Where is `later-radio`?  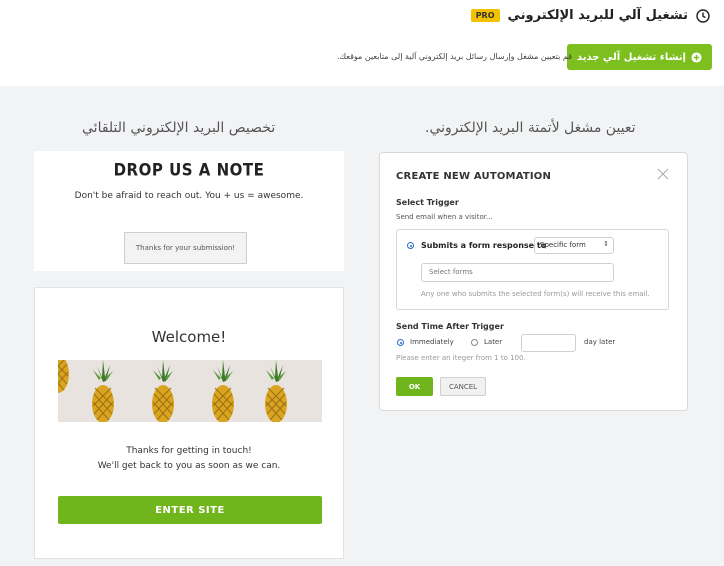 later-radio is located at coordinates (474, 342).